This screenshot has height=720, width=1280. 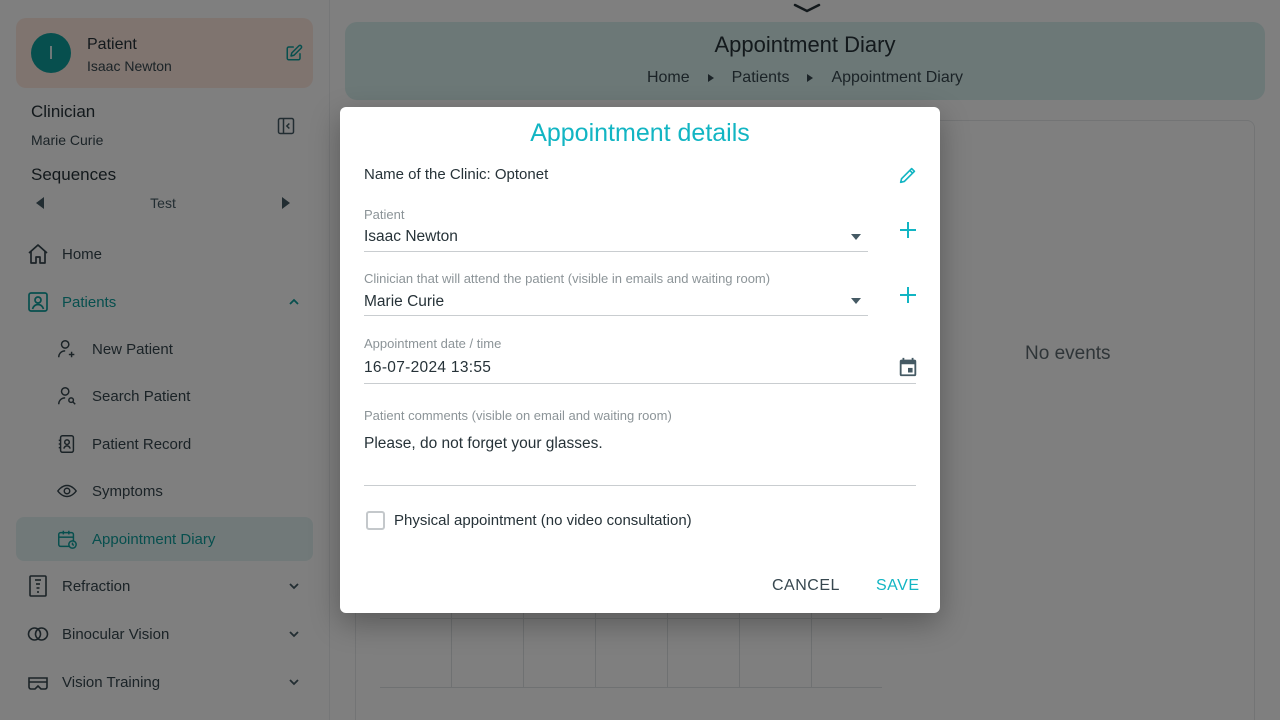 What do you see at coordinates (908, 295) in the screenshot?
I see `add-clinician-button` at bounding box center [908, 295].